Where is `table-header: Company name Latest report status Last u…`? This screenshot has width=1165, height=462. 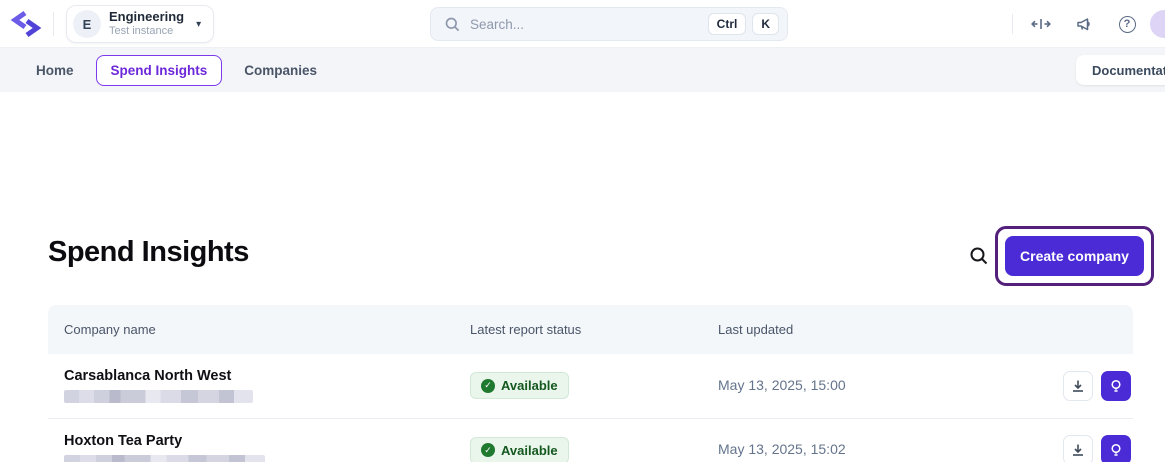
table-header: Company name Latest report status Last u… is located at coordinates (590, 329).